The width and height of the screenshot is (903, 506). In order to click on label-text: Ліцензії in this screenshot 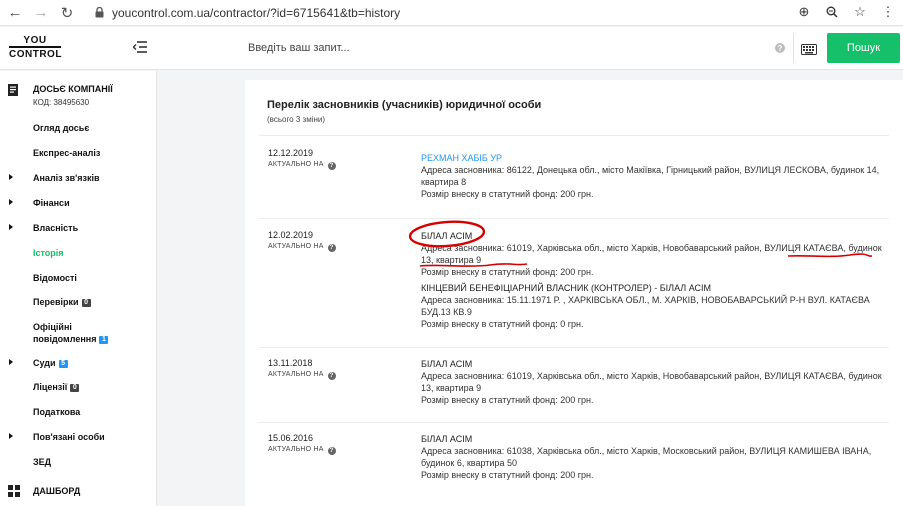, I will do `click(50, 387)`.